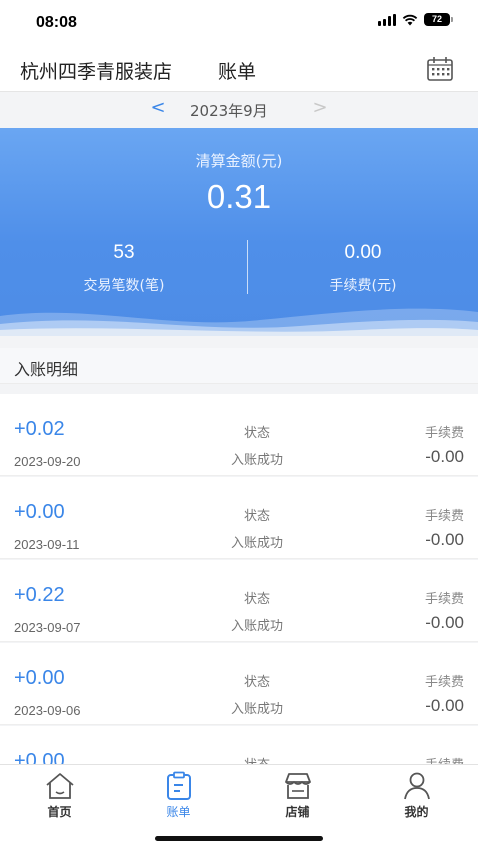  I want to click on status-time: 08:08, so click(56, 22).